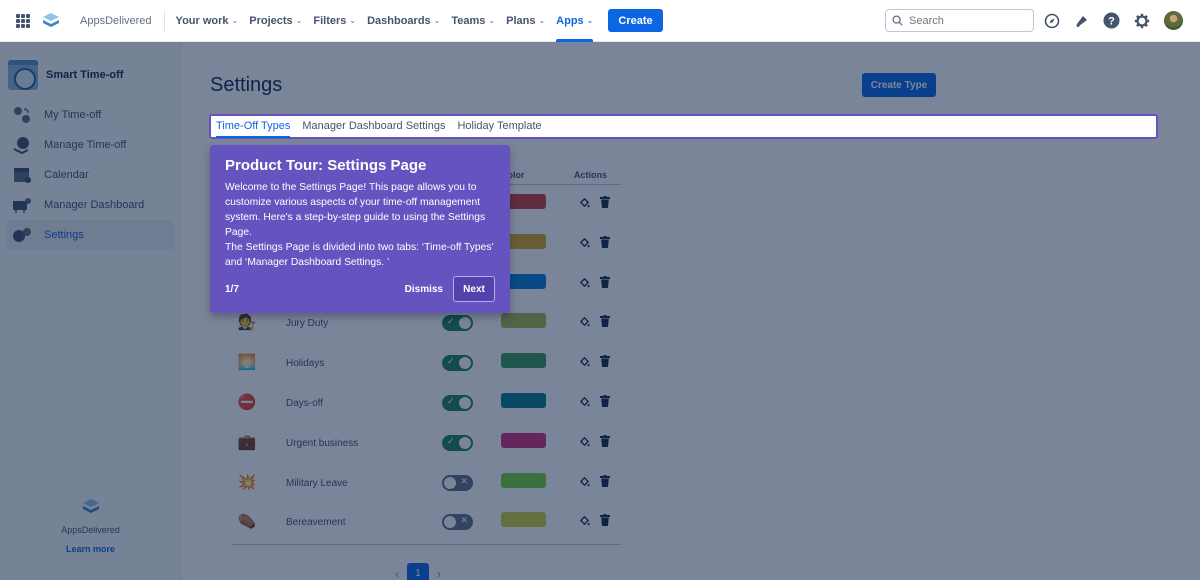 This screenshot has width=1200, height=580. I want to click on tab-manager-dashboard-settings: Manager Dashboard Settings, so click(373, 126).